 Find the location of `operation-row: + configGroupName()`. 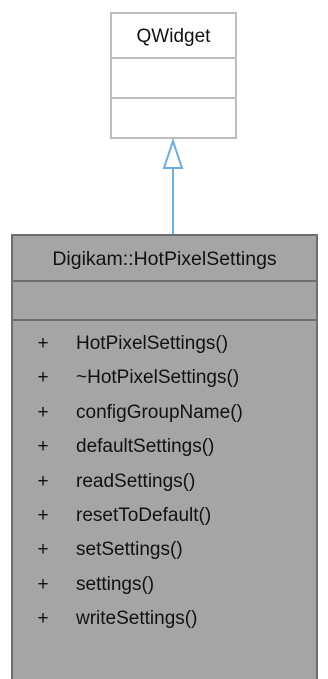

operation-row: + configGroupName() is located at coordinates (164, 413).